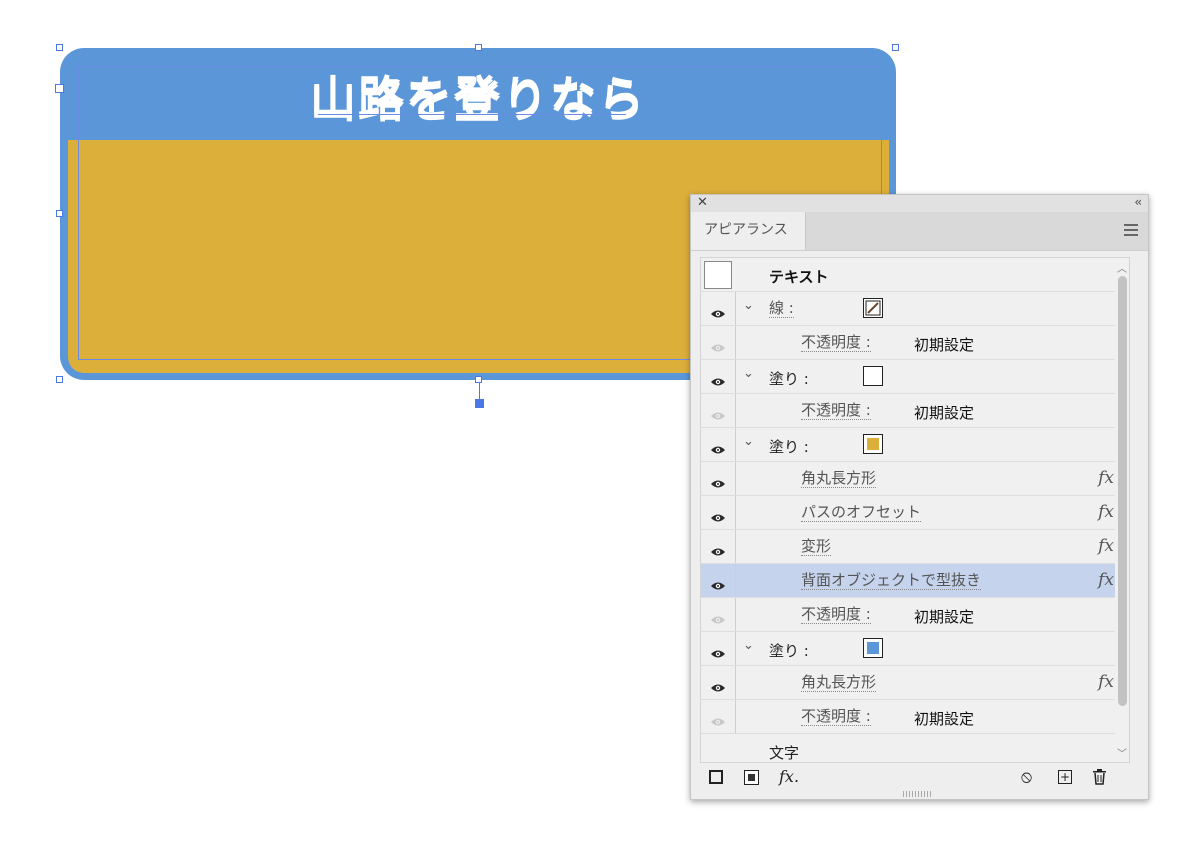 Image resolution: width=1200 pixels, height=851 pixels. What do you see at coordinates (918, 794) in the screenshot?
I see `panel-resize-grip` at bounding box center [918, 794].